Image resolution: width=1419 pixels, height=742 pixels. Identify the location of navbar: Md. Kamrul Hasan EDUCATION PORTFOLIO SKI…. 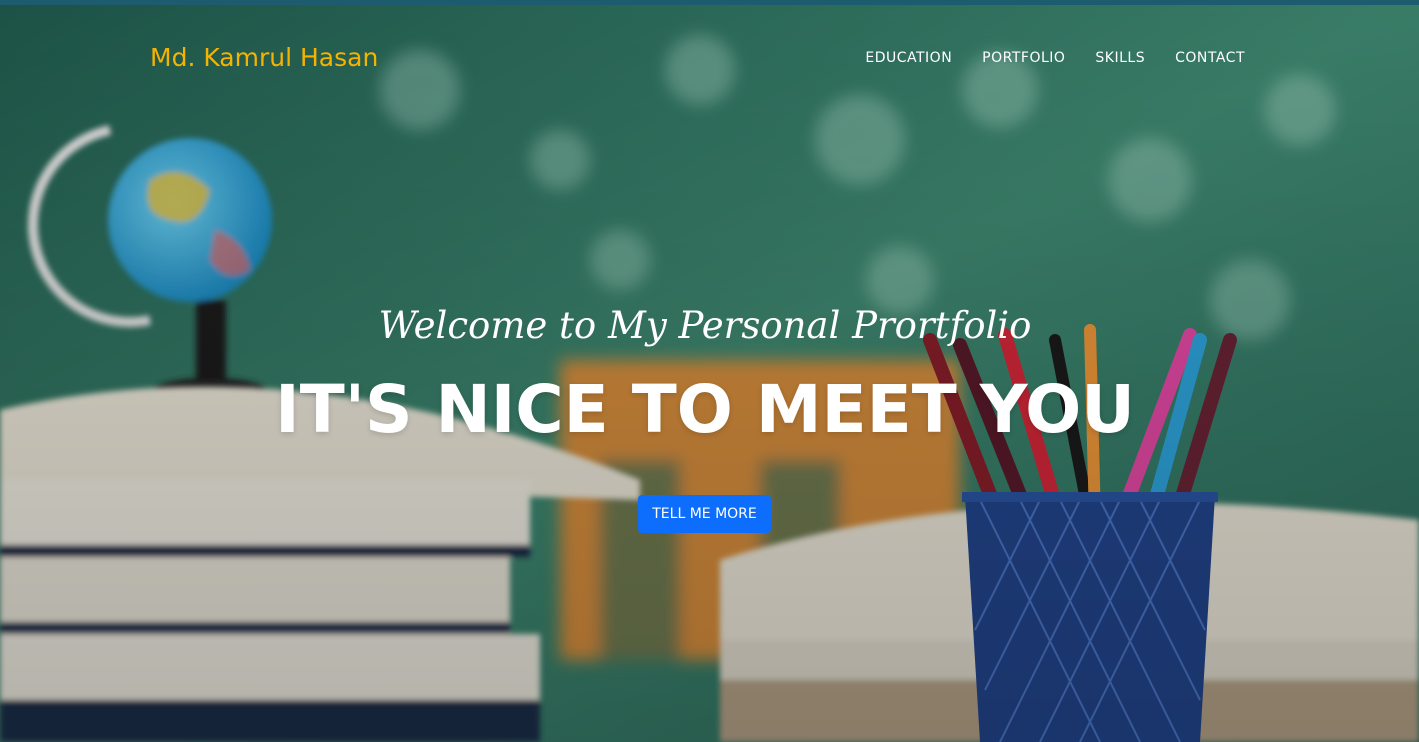
(709, 55).